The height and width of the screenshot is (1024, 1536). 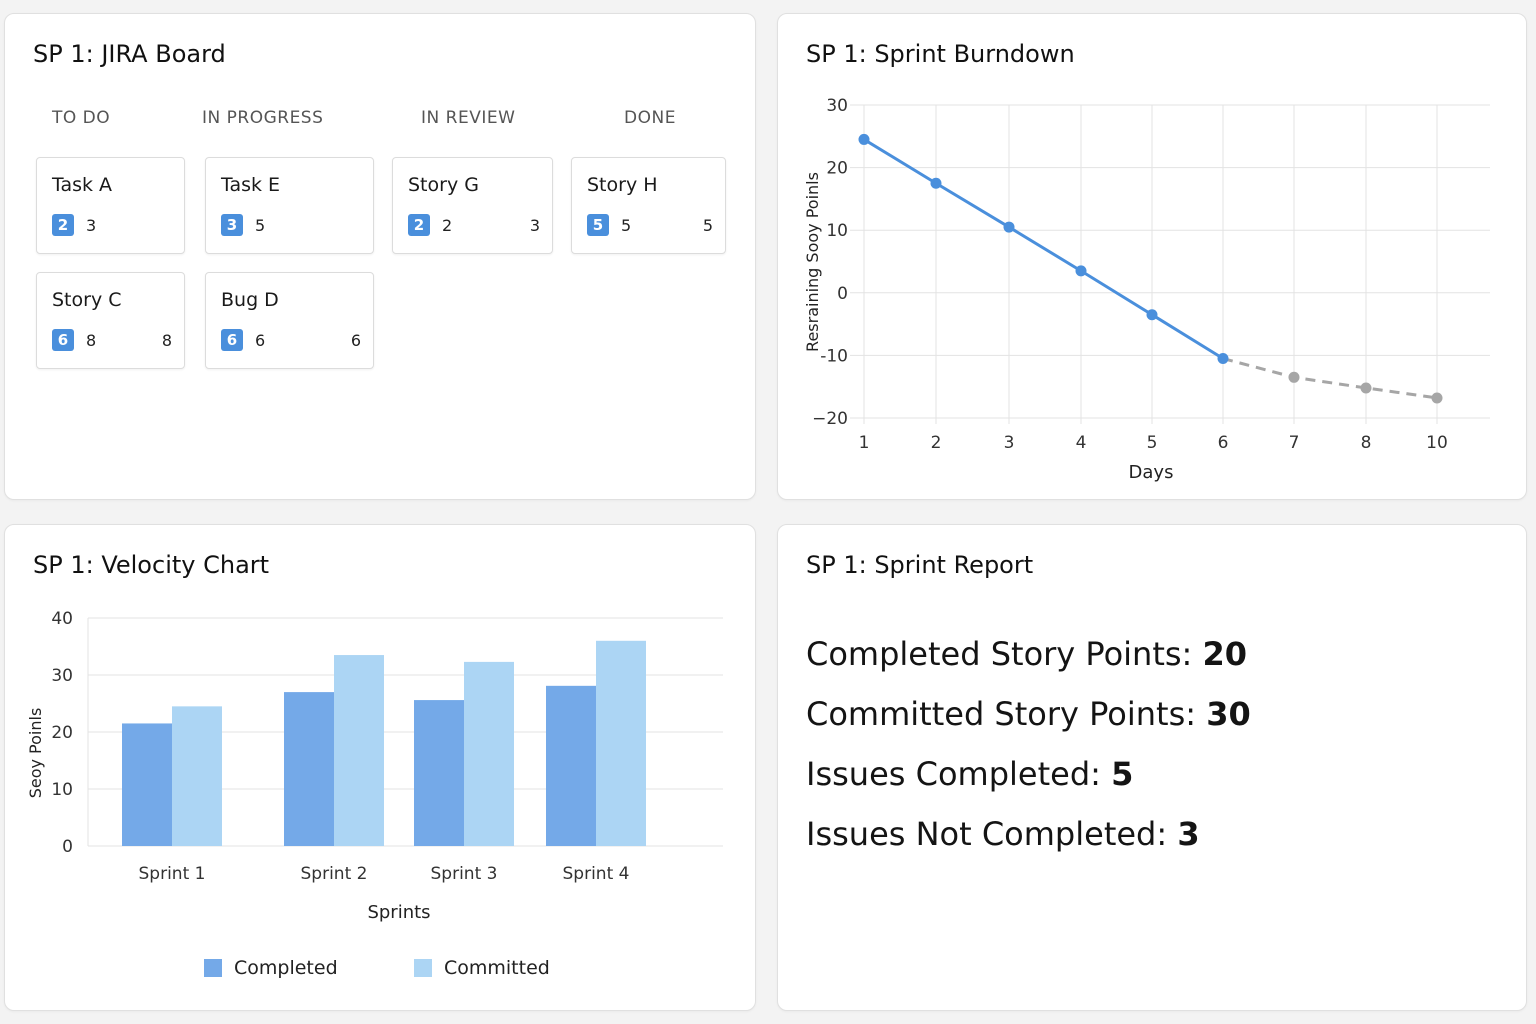 I want to click on x-tick-label: Sprint 2, so click(x=334, y=874).